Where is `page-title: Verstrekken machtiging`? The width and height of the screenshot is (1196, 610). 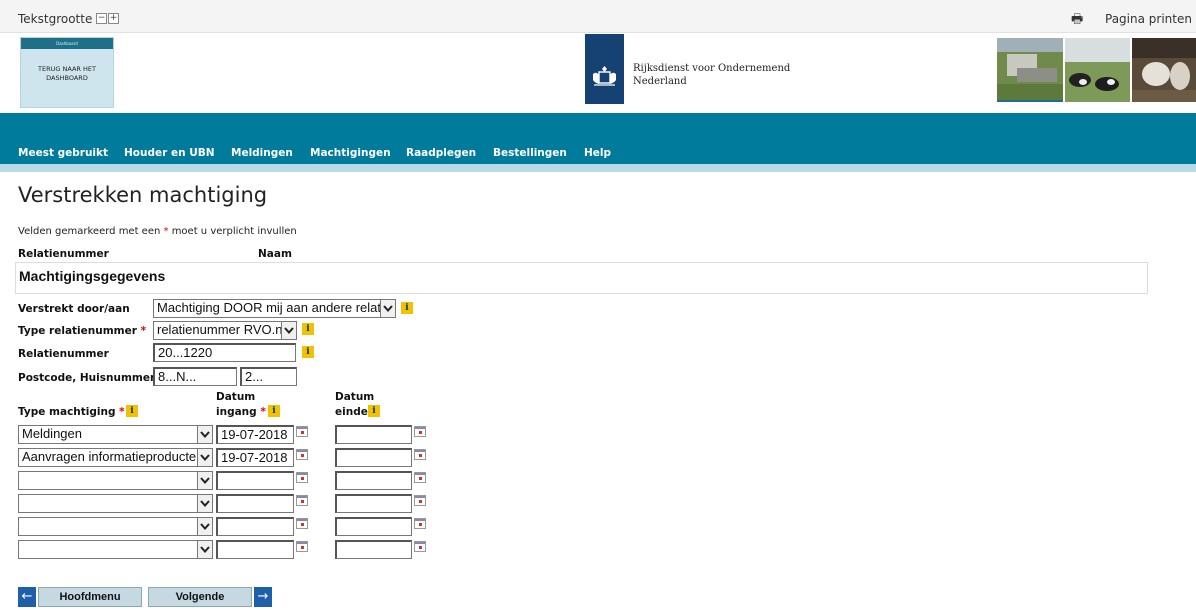 page-title: Verstrekken machtiging is located at coordinates (143, 195).